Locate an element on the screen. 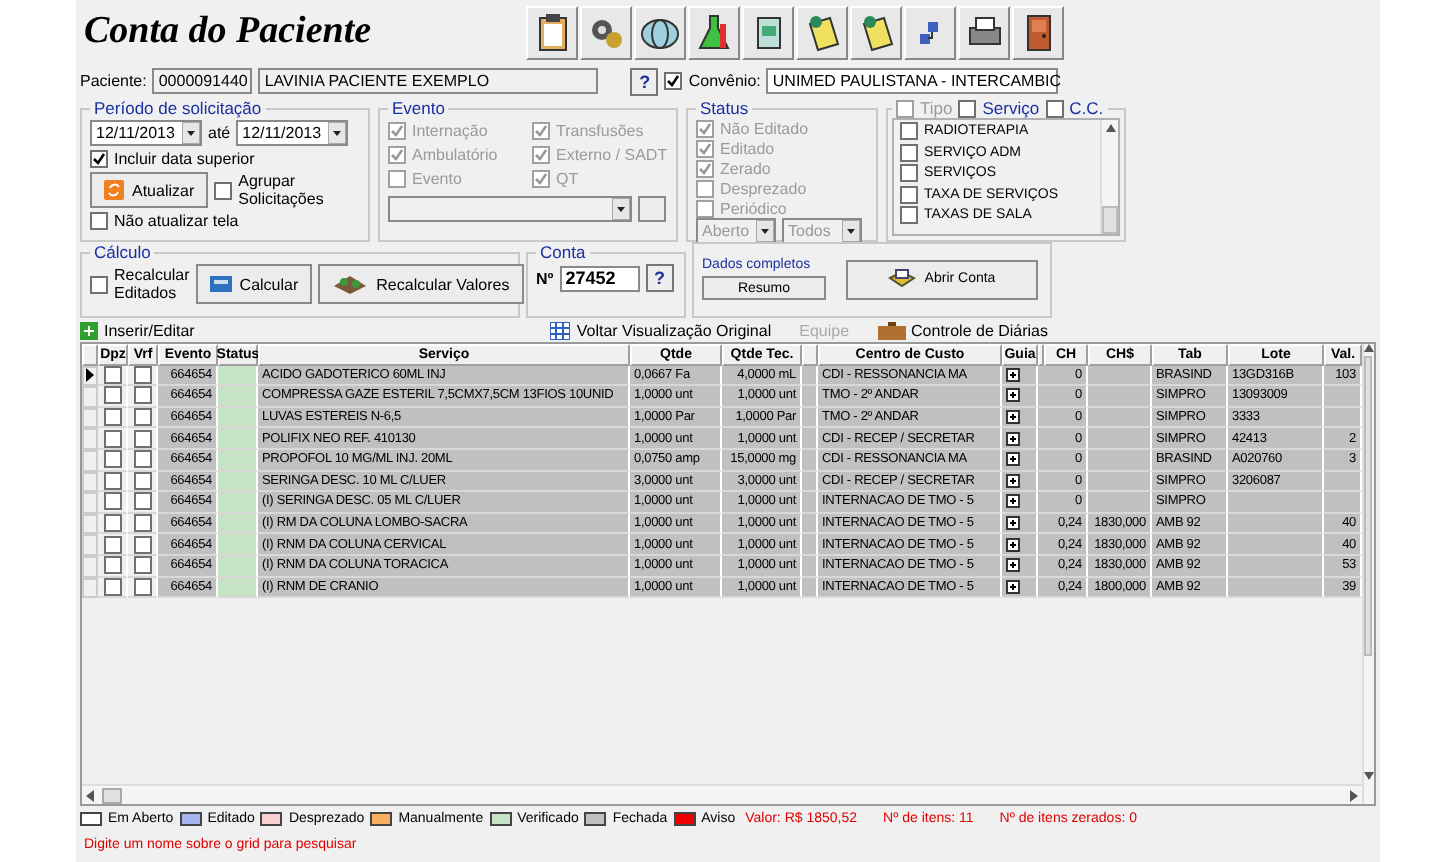 This screenshot has height=862, width=1430. patient-code-field: 0000091440 is located at coordinates (202, 81).